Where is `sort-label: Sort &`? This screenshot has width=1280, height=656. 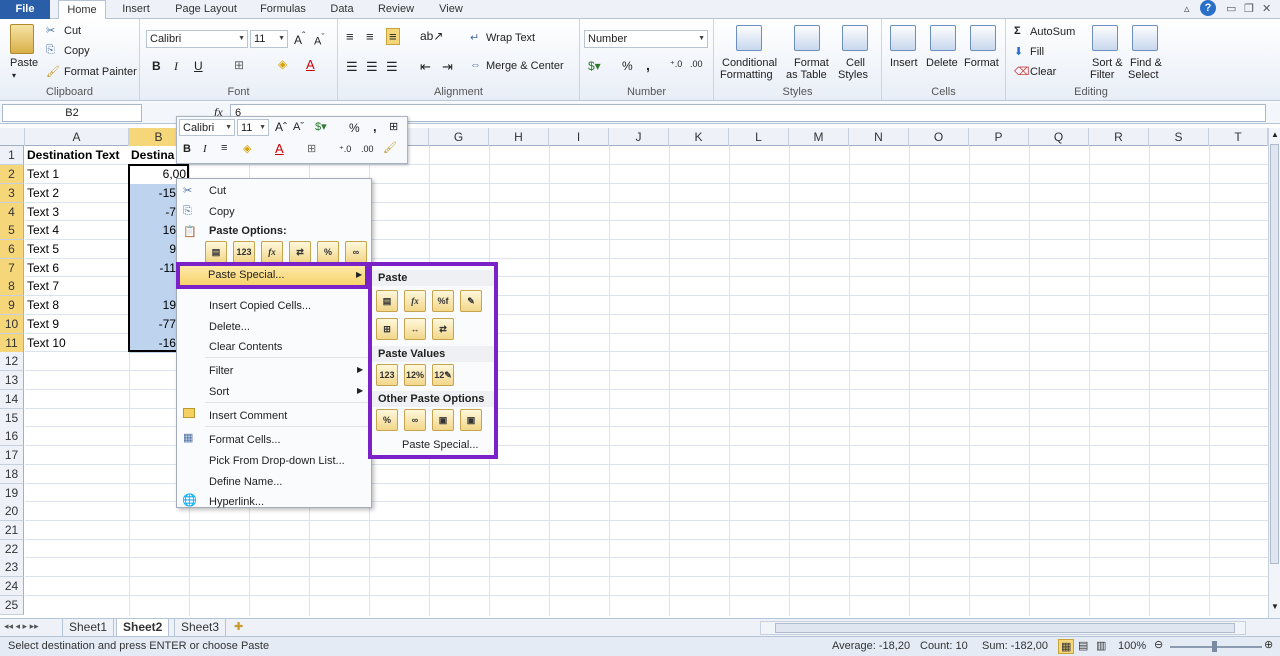 sort-label: Sort & is located at coordinates (1107, 63).